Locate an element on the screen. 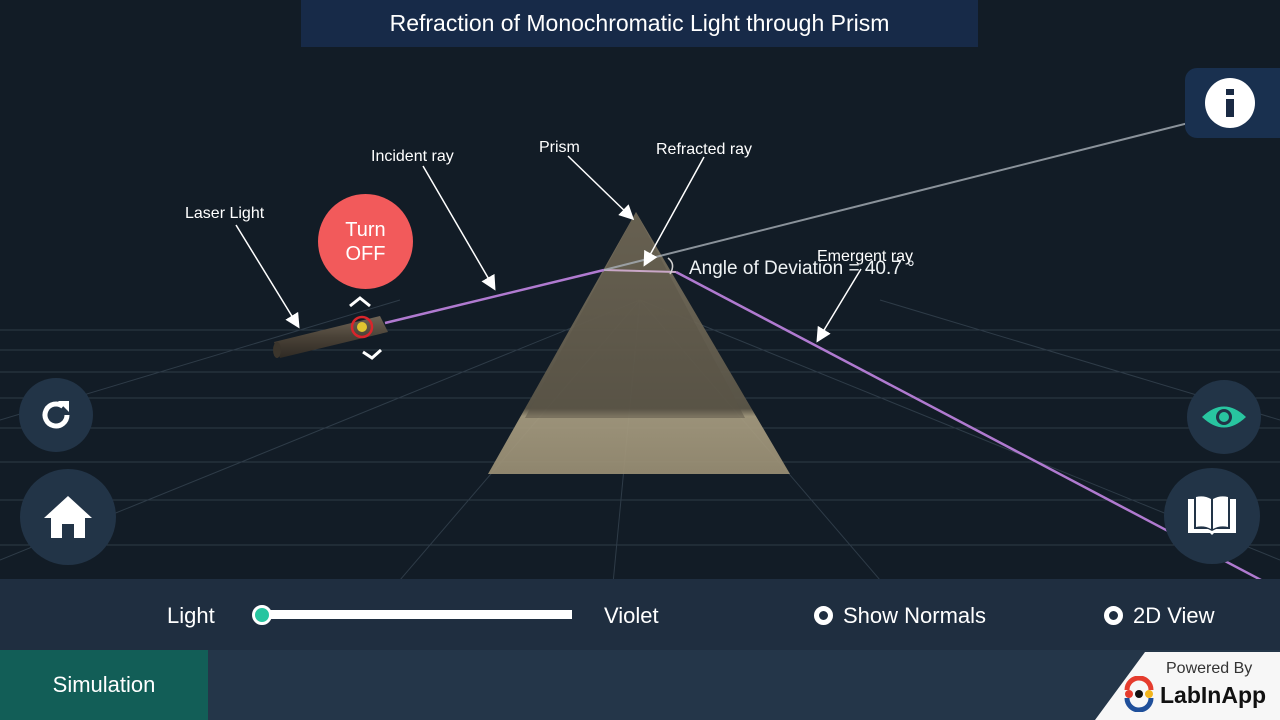 The height and width of the screenshot is (720, 1280). powered-by-text: Powered By is located at coordinates (1209, 668).